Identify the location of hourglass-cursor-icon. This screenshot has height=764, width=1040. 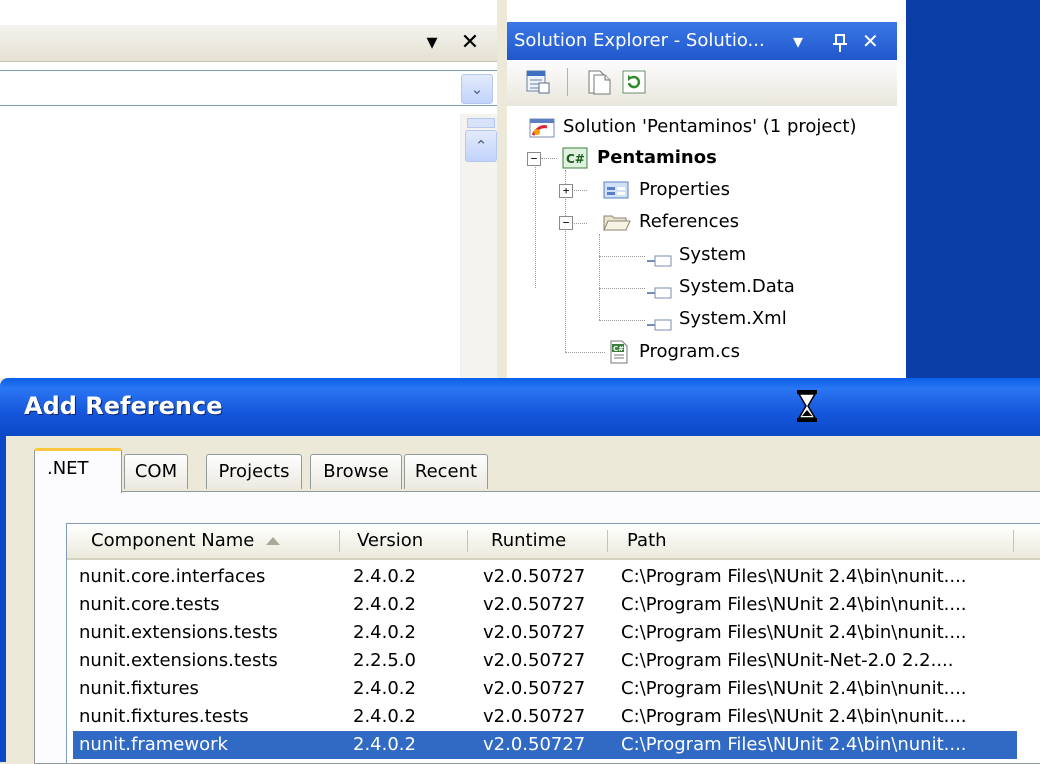
(807, 406).